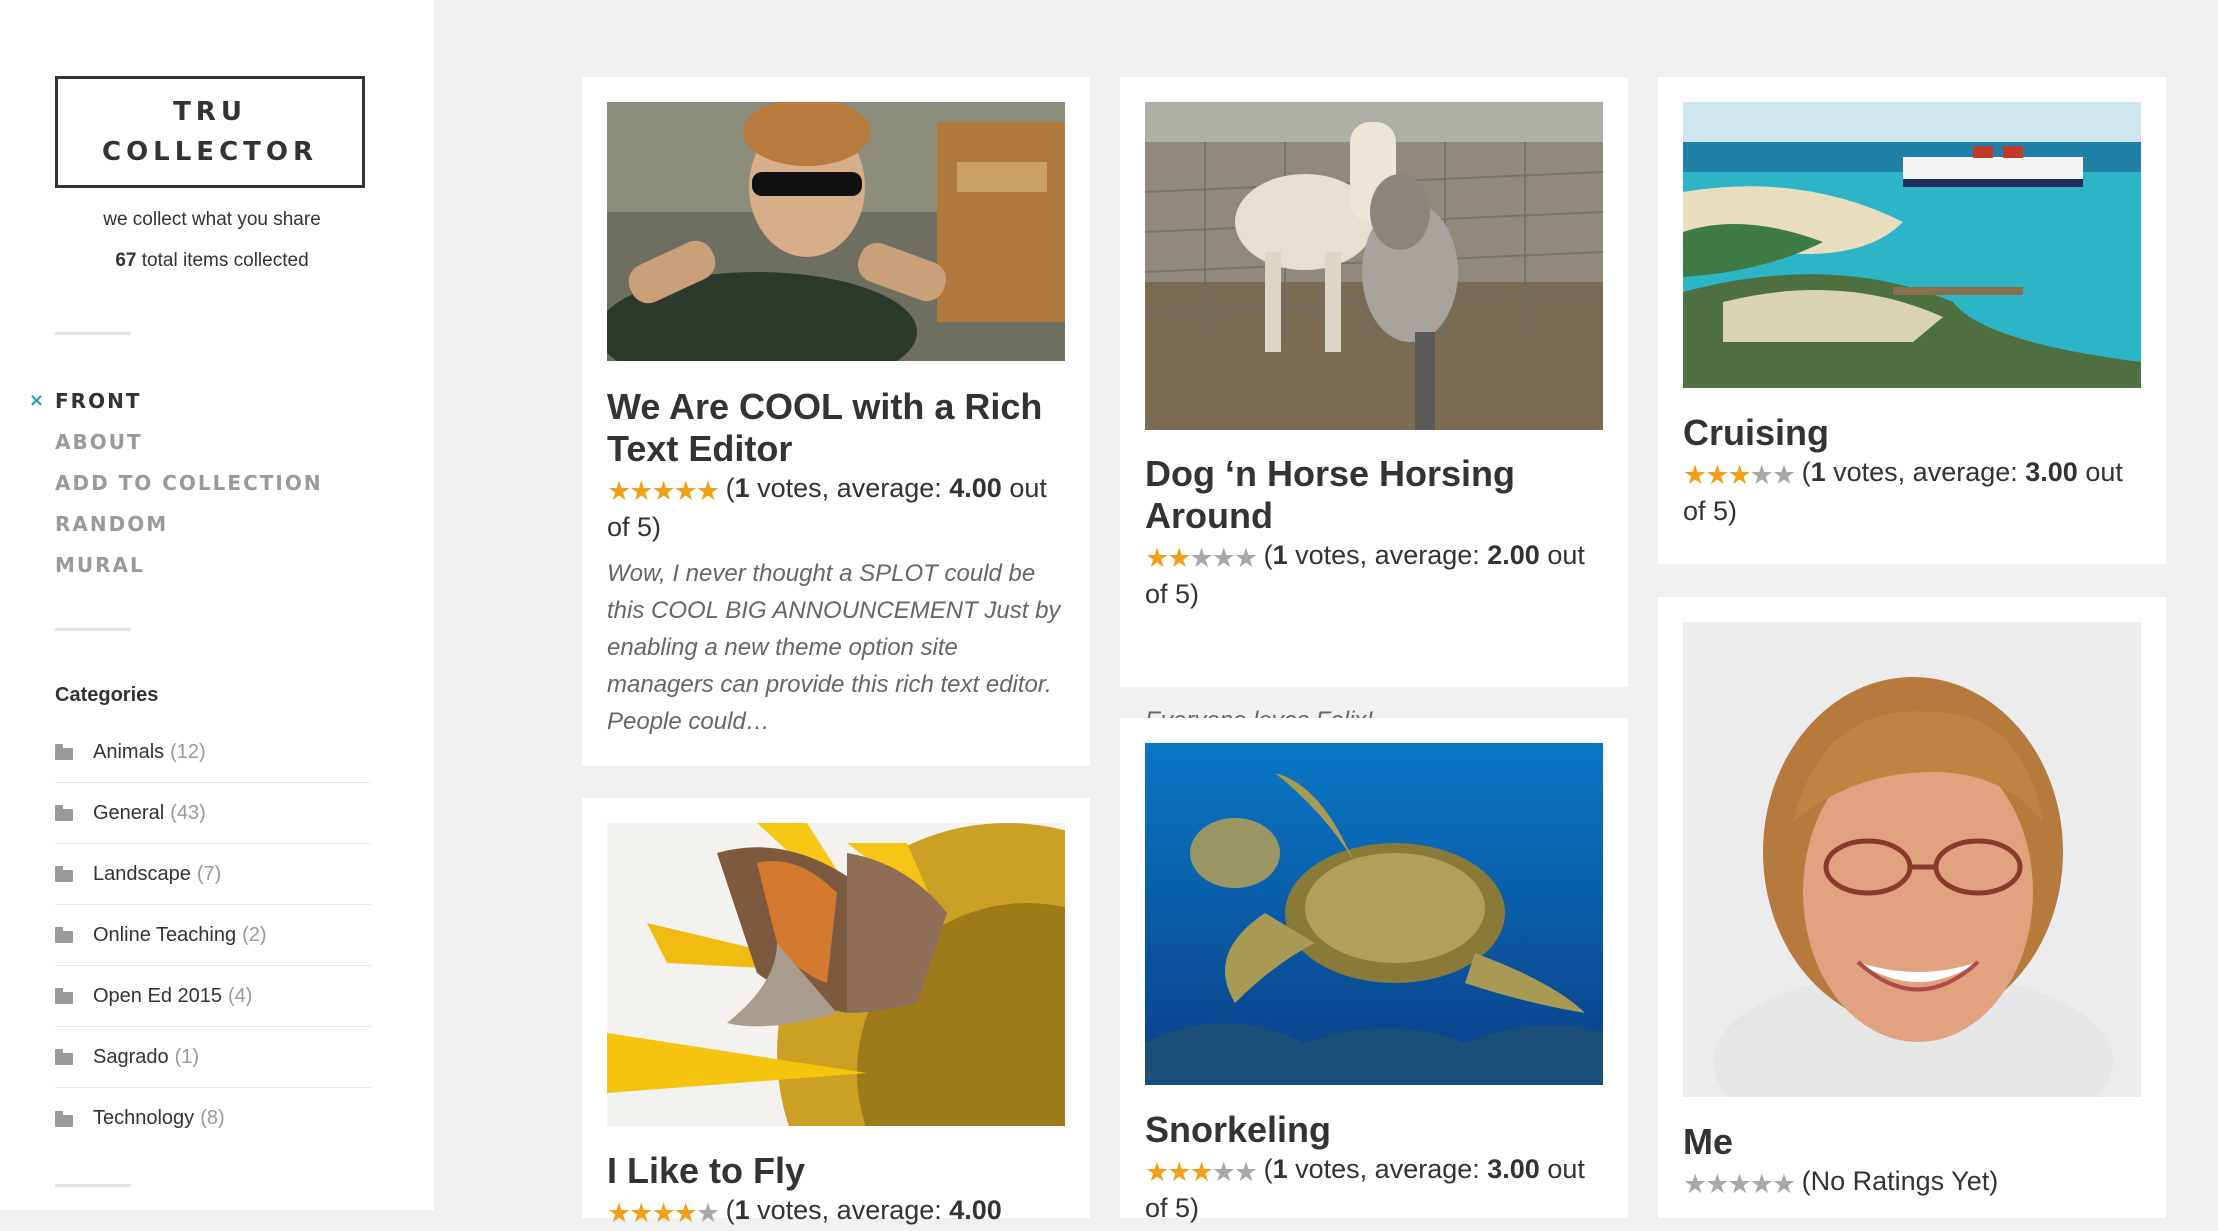 This screenshot has height=1231, width=2218. I want to click on category-name: General, so click(129, 812).